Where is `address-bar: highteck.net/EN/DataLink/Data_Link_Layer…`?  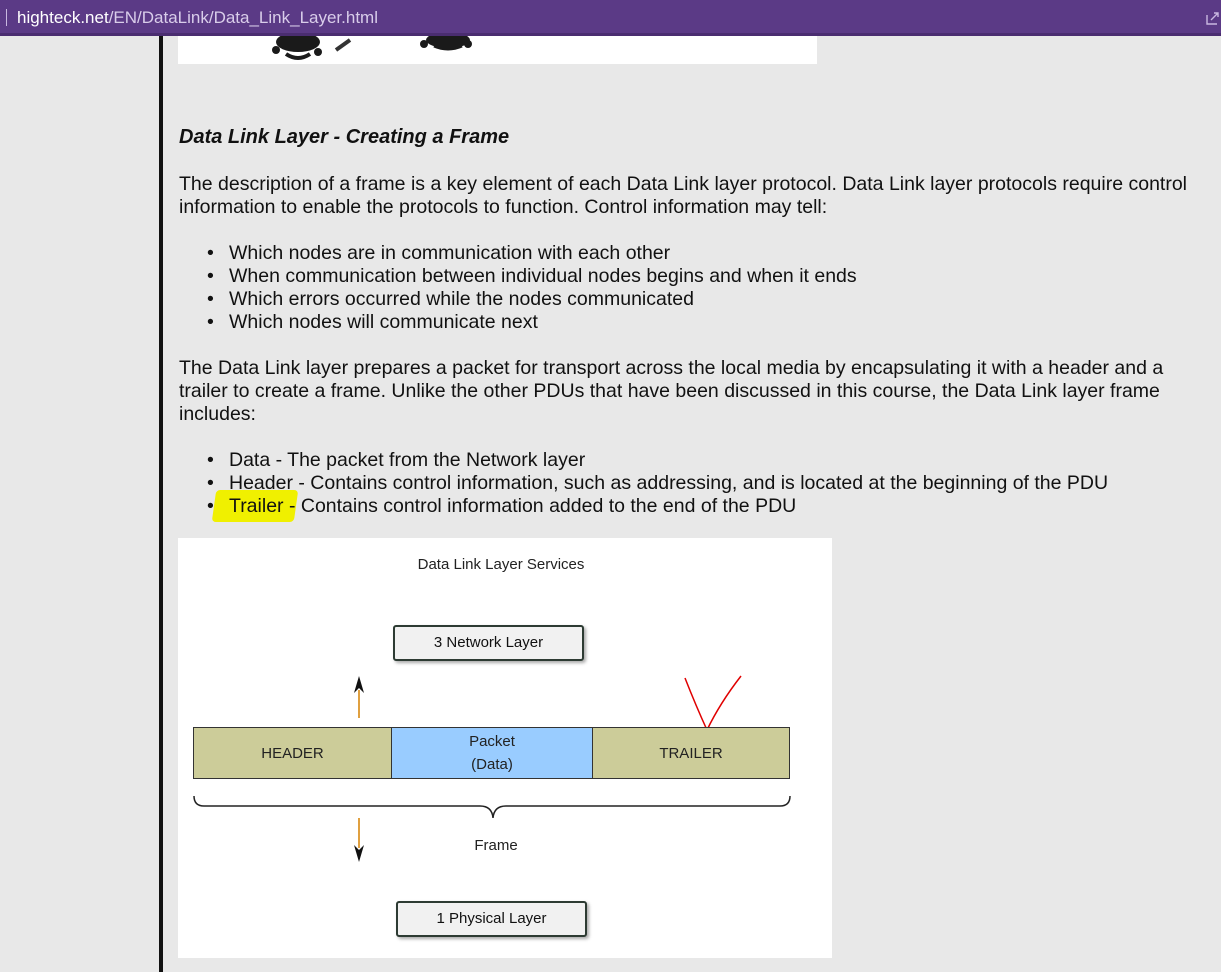 address-bar: highteck.net/EN/DataLink/Data_Link_Layer… is located at coordinates (610, 18).